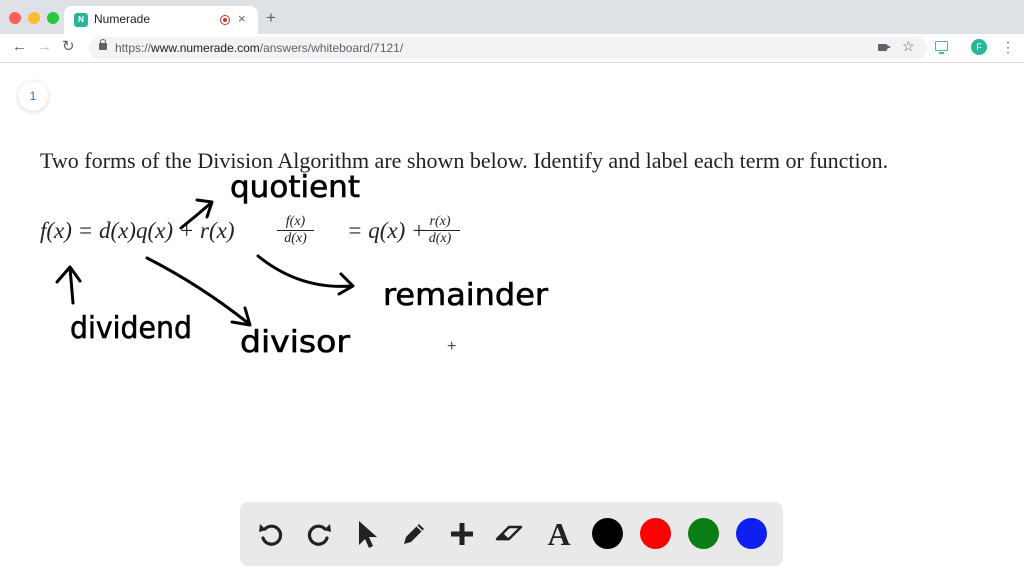 The image size is (1024, 574). What do you see at coordinates (295, 342) in the screenshot?
I see `label-divisor: divisor` at bounding box center [295, 342].